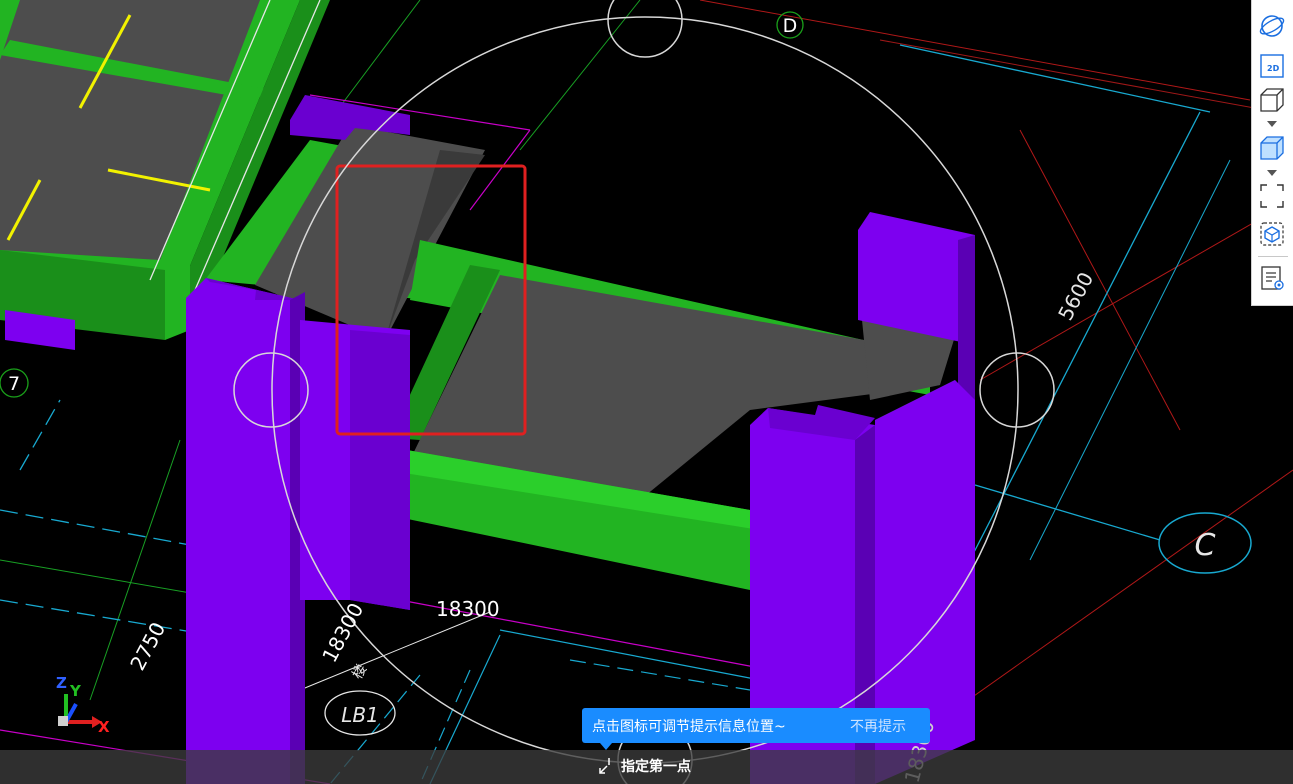 The image size is (1293, 784). I want to click on orbit-icon, so click(1272, 26).